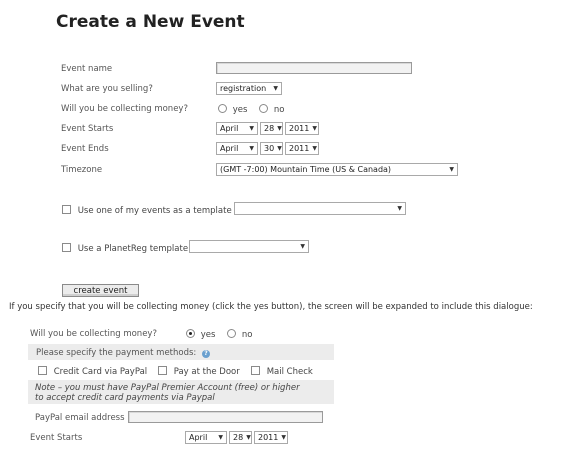 The image size is (565, 450). I want to click on expanded-starts-month-select: April ▼, so click(206, 437).